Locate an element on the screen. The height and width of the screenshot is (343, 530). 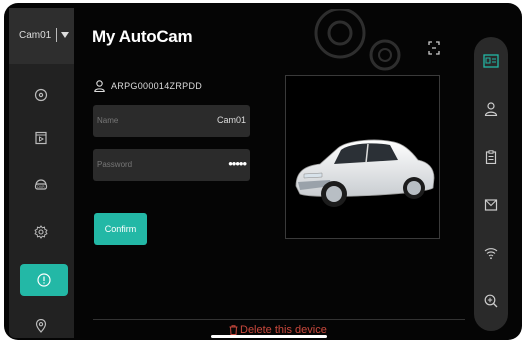
dvr-icon: DVR is located at coordinates (41, 184).